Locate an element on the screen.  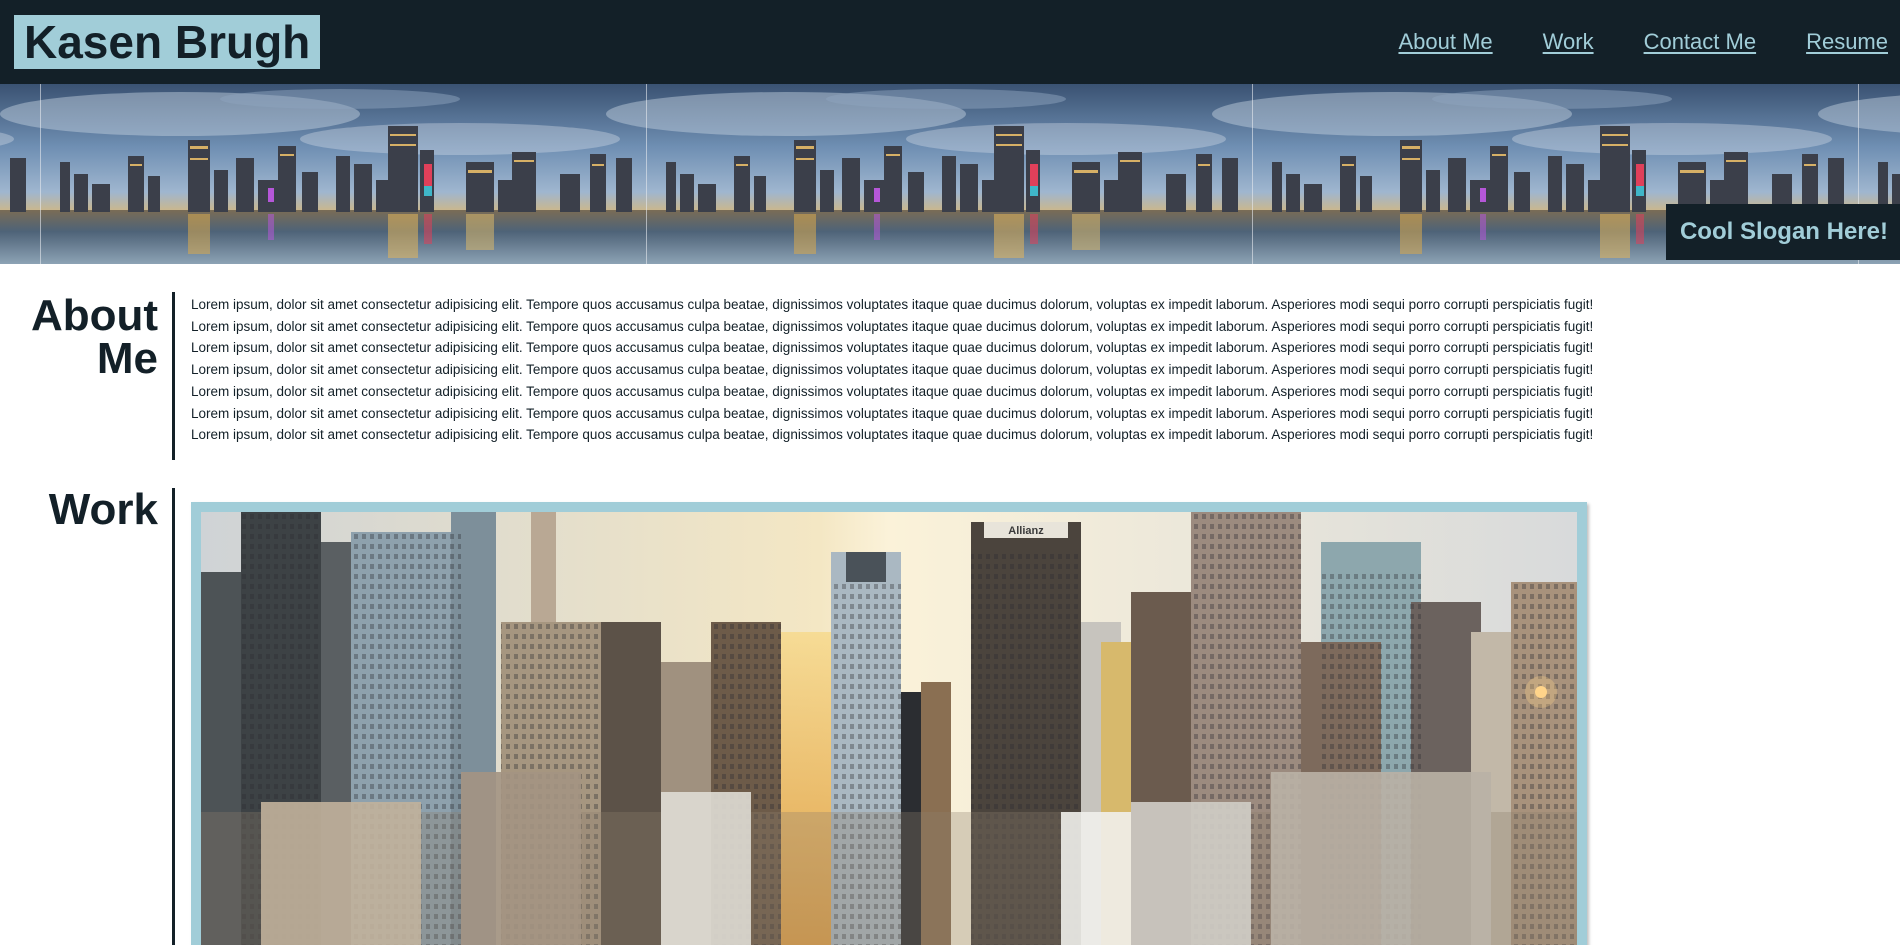
hero-slogan: Cool Slogan Here! is located at coordinates (1782, 232).